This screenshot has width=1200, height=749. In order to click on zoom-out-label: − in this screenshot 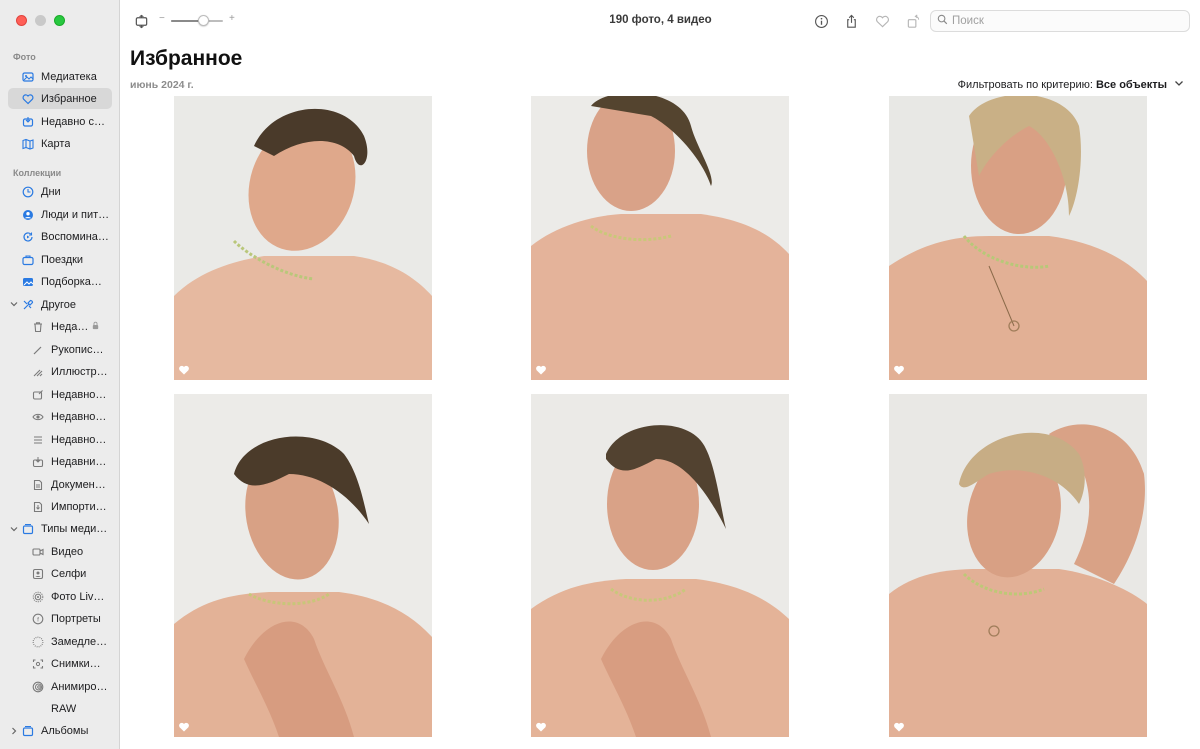, I will do `click(162, 18)`.